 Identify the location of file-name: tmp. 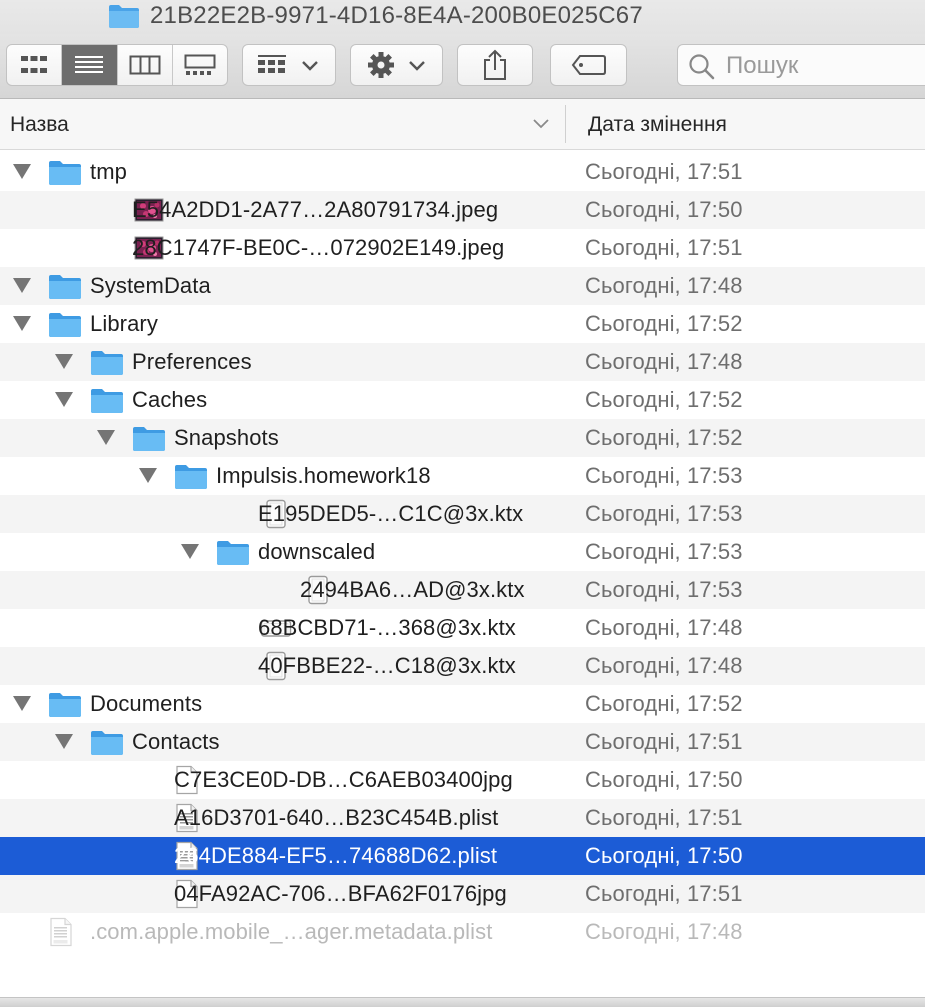
(108, 171).